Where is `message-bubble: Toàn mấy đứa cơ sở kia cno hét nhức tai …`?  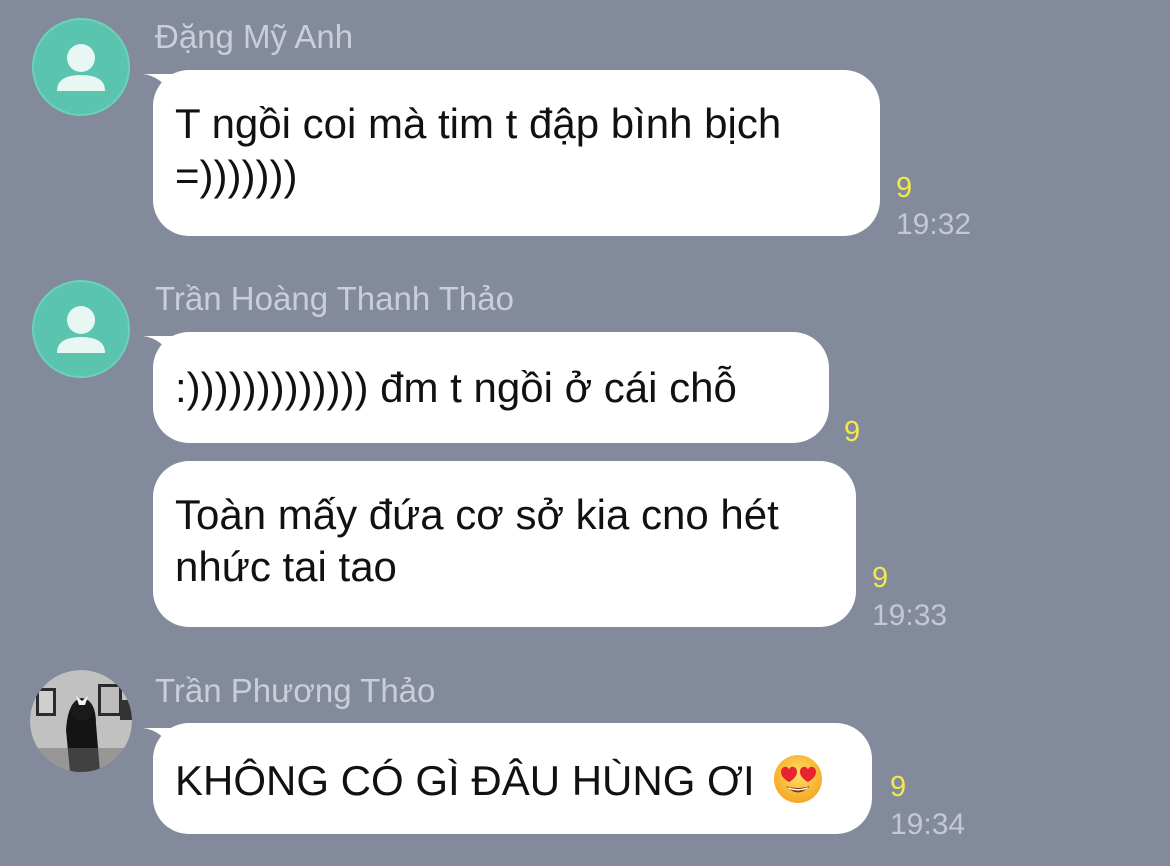 message-bubble: Toàn mấy đứa cơ sở kia cno hét nhức tai … is located at coordinates (504, 544).